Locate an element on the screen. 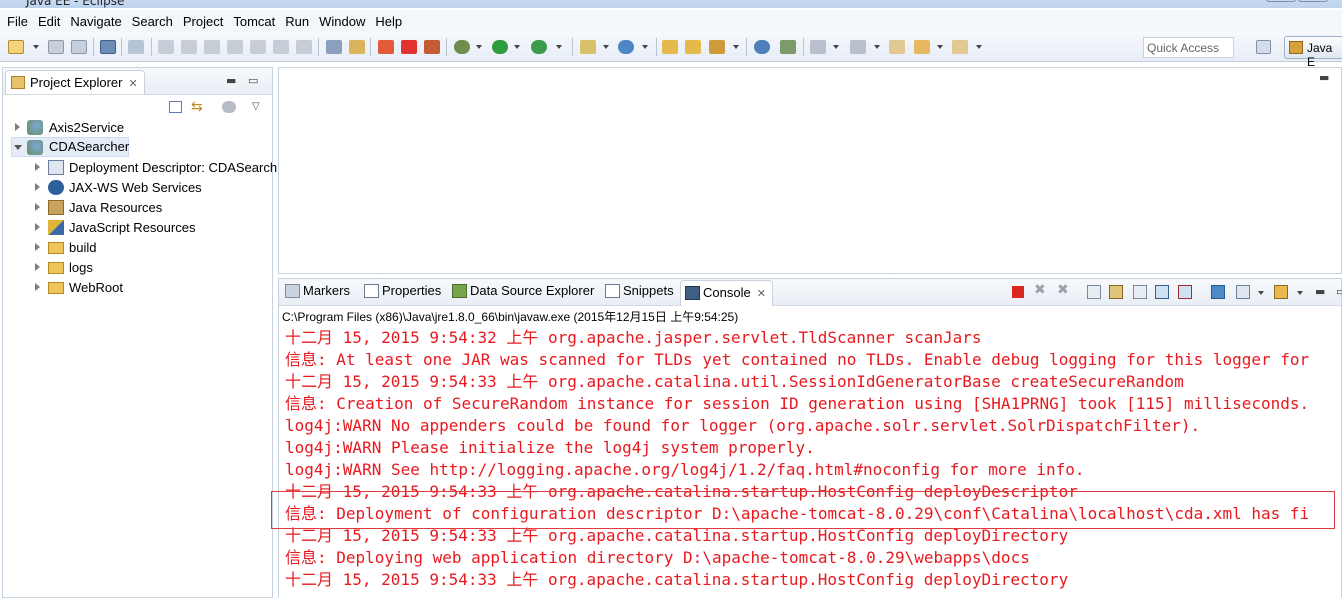  tree-item-javascript-resources: JavaScript Resources is located at coordinates (138, 228).